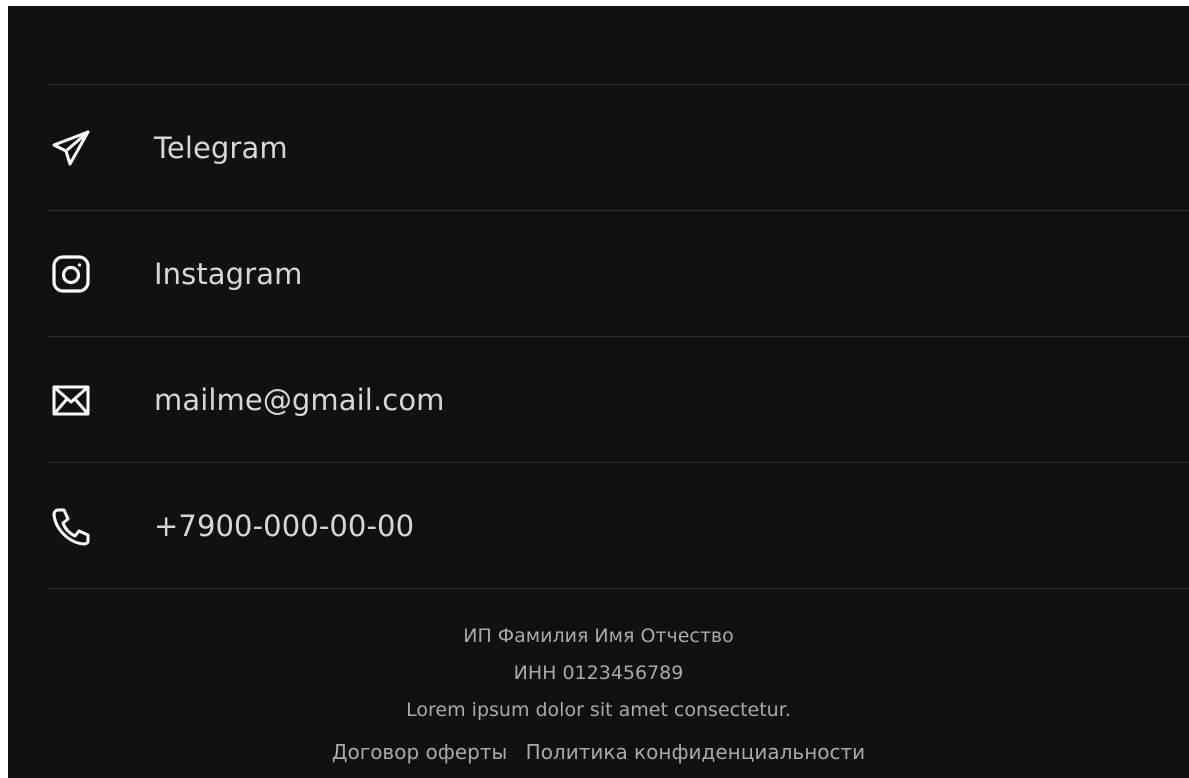  I want to click on instagram-icon, so click(78, 274).